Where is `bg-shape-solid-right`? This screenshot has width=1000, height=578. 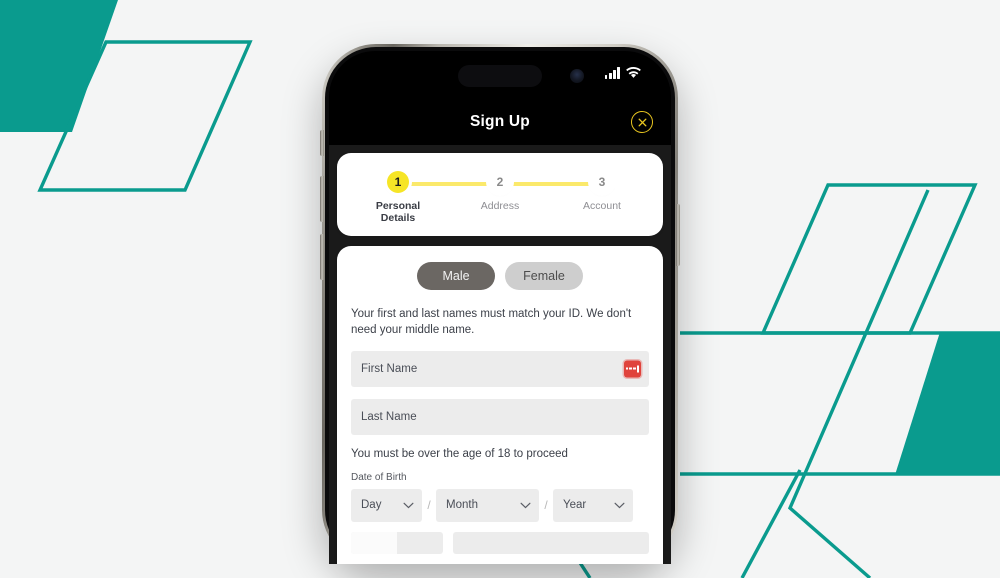 bg-shape-solid-right is located at coordinates (947, 403).